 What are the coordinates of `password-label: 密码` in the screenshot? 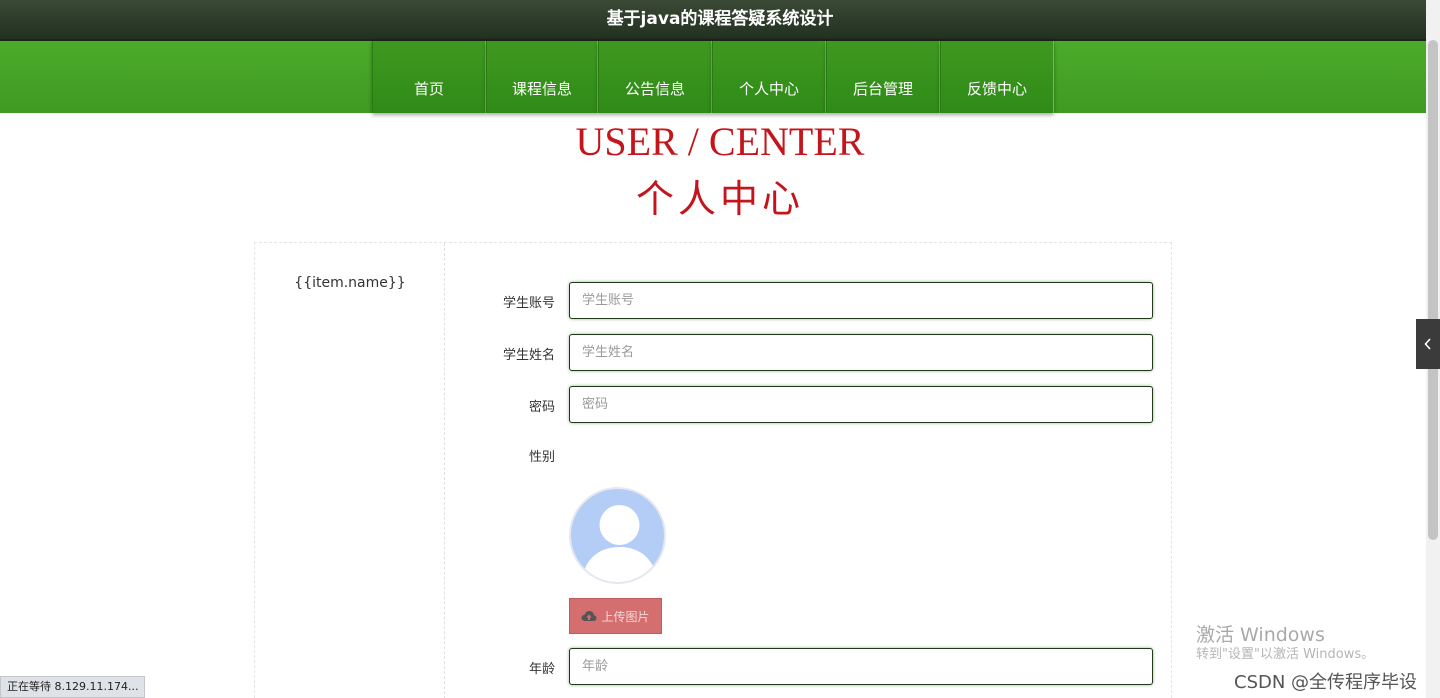 It's located at (541, 407).